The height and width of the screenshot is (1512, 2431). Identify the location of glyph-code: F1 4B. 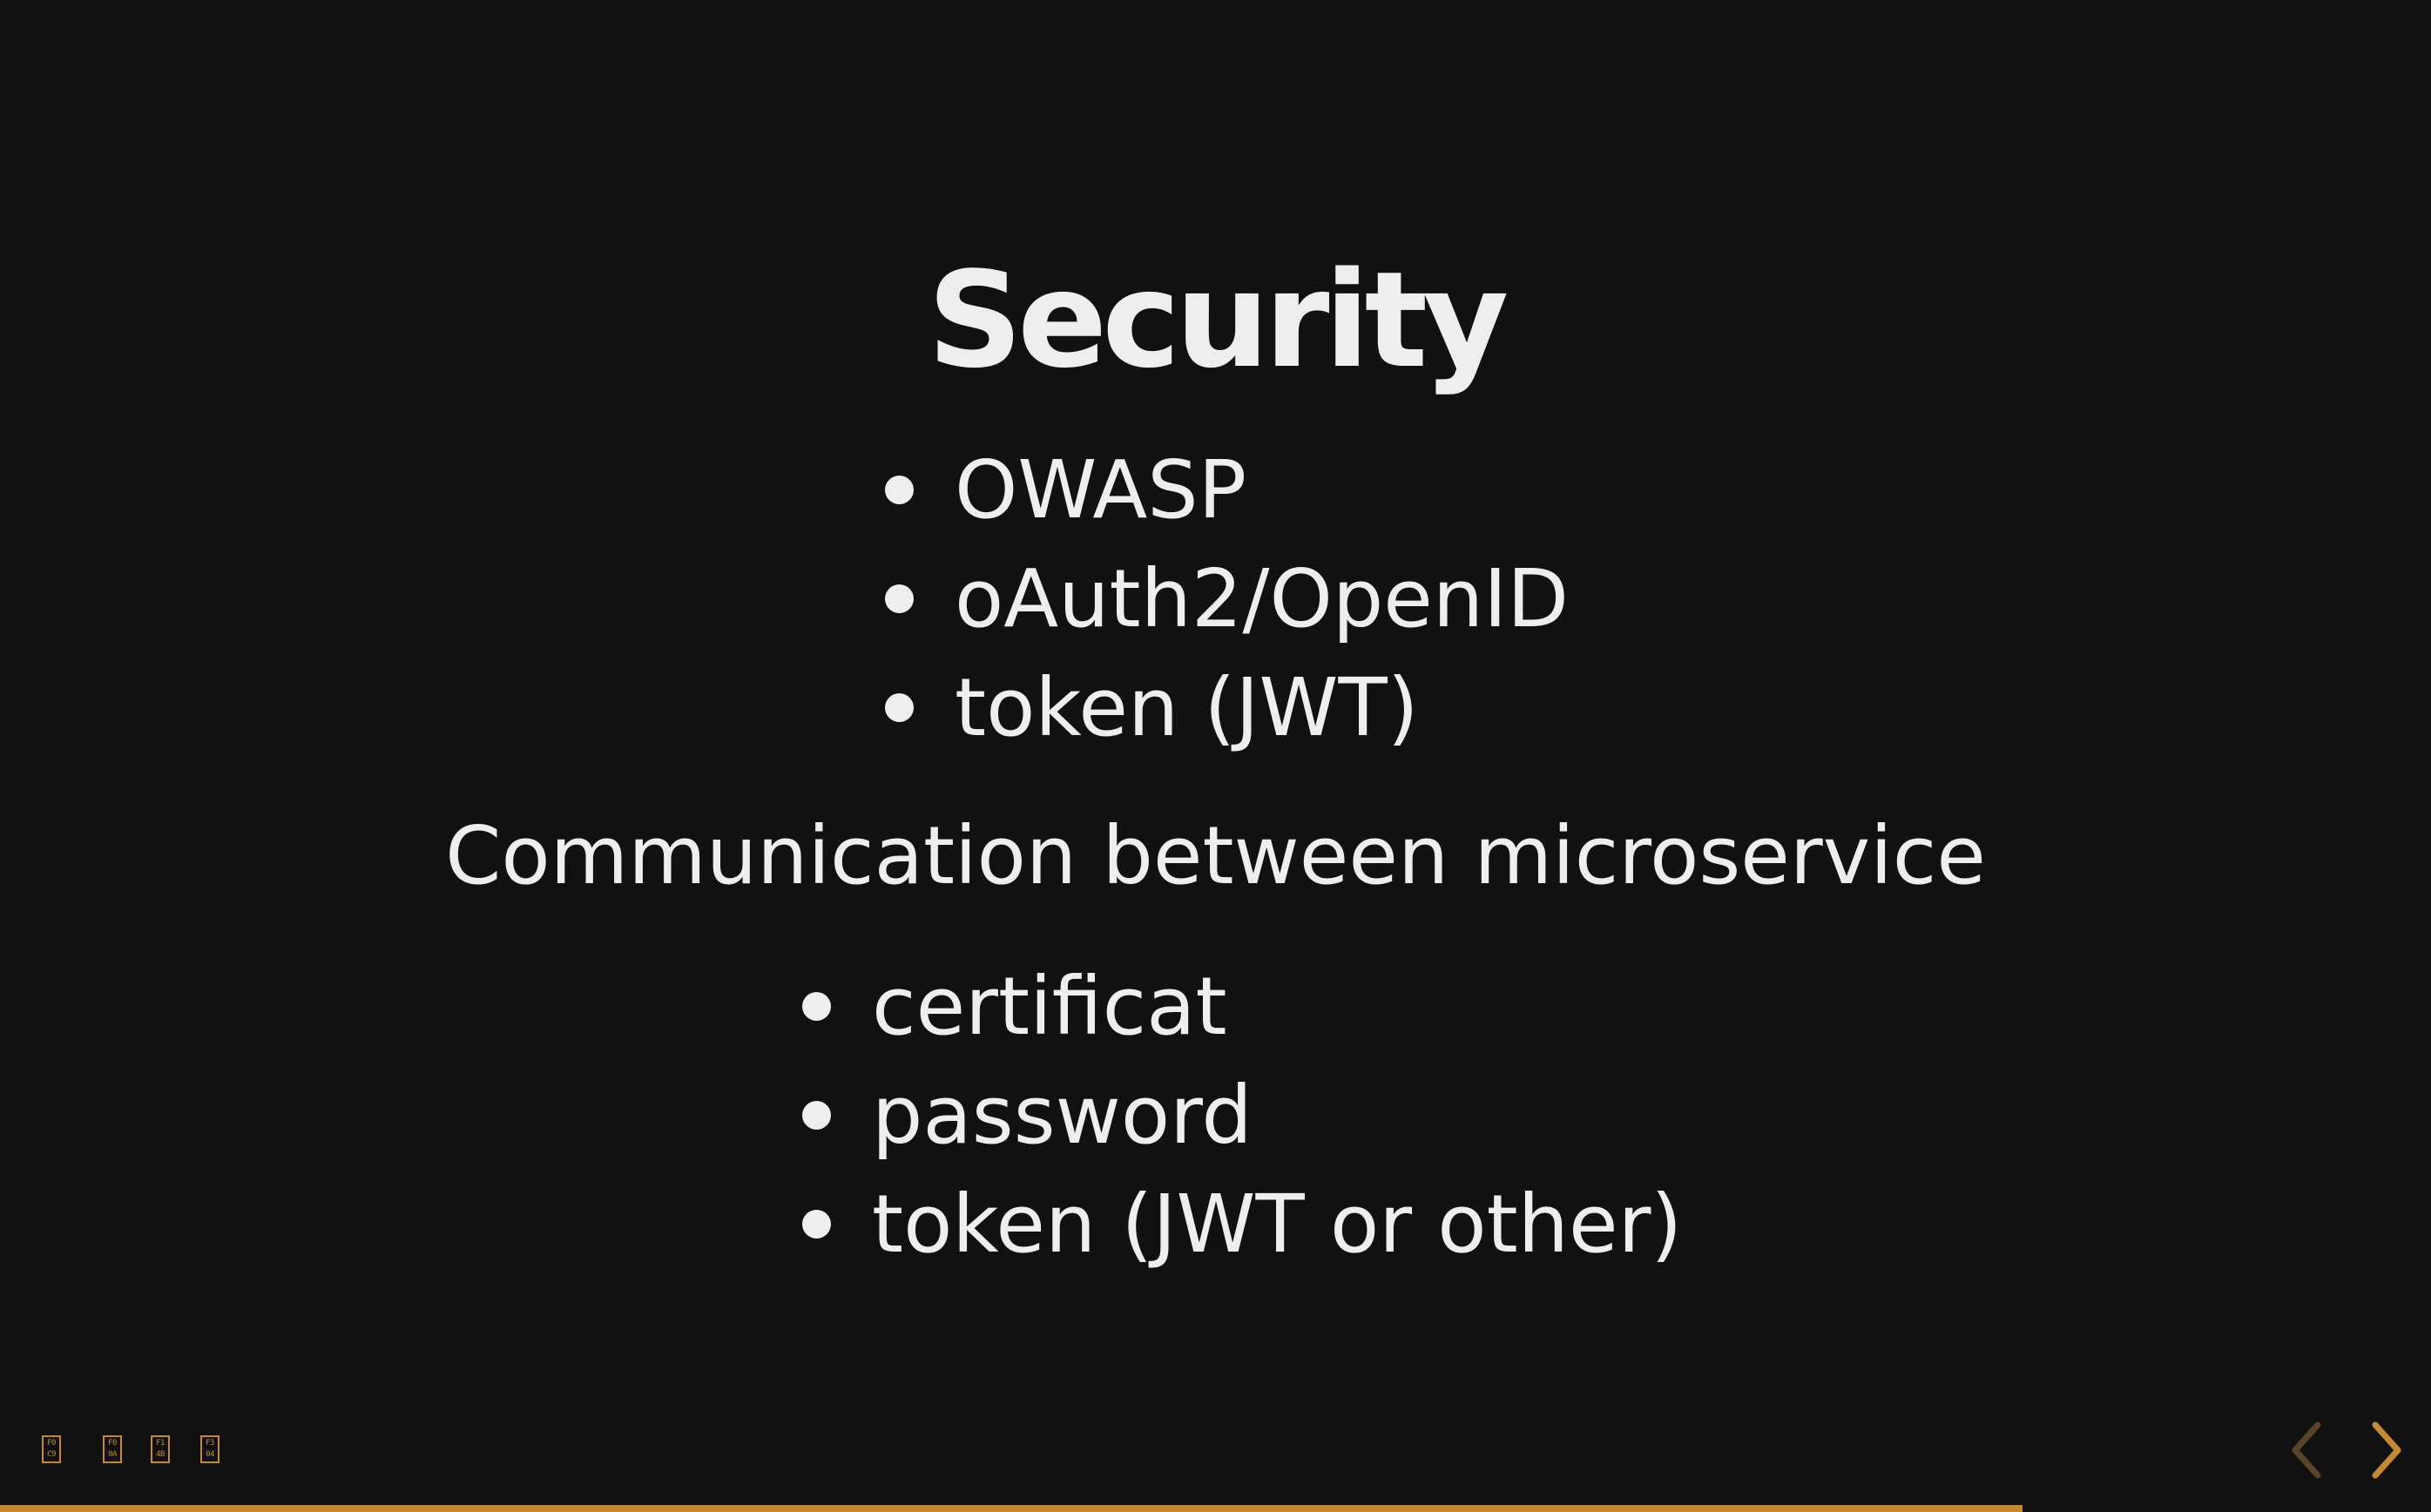
(160, 1449).